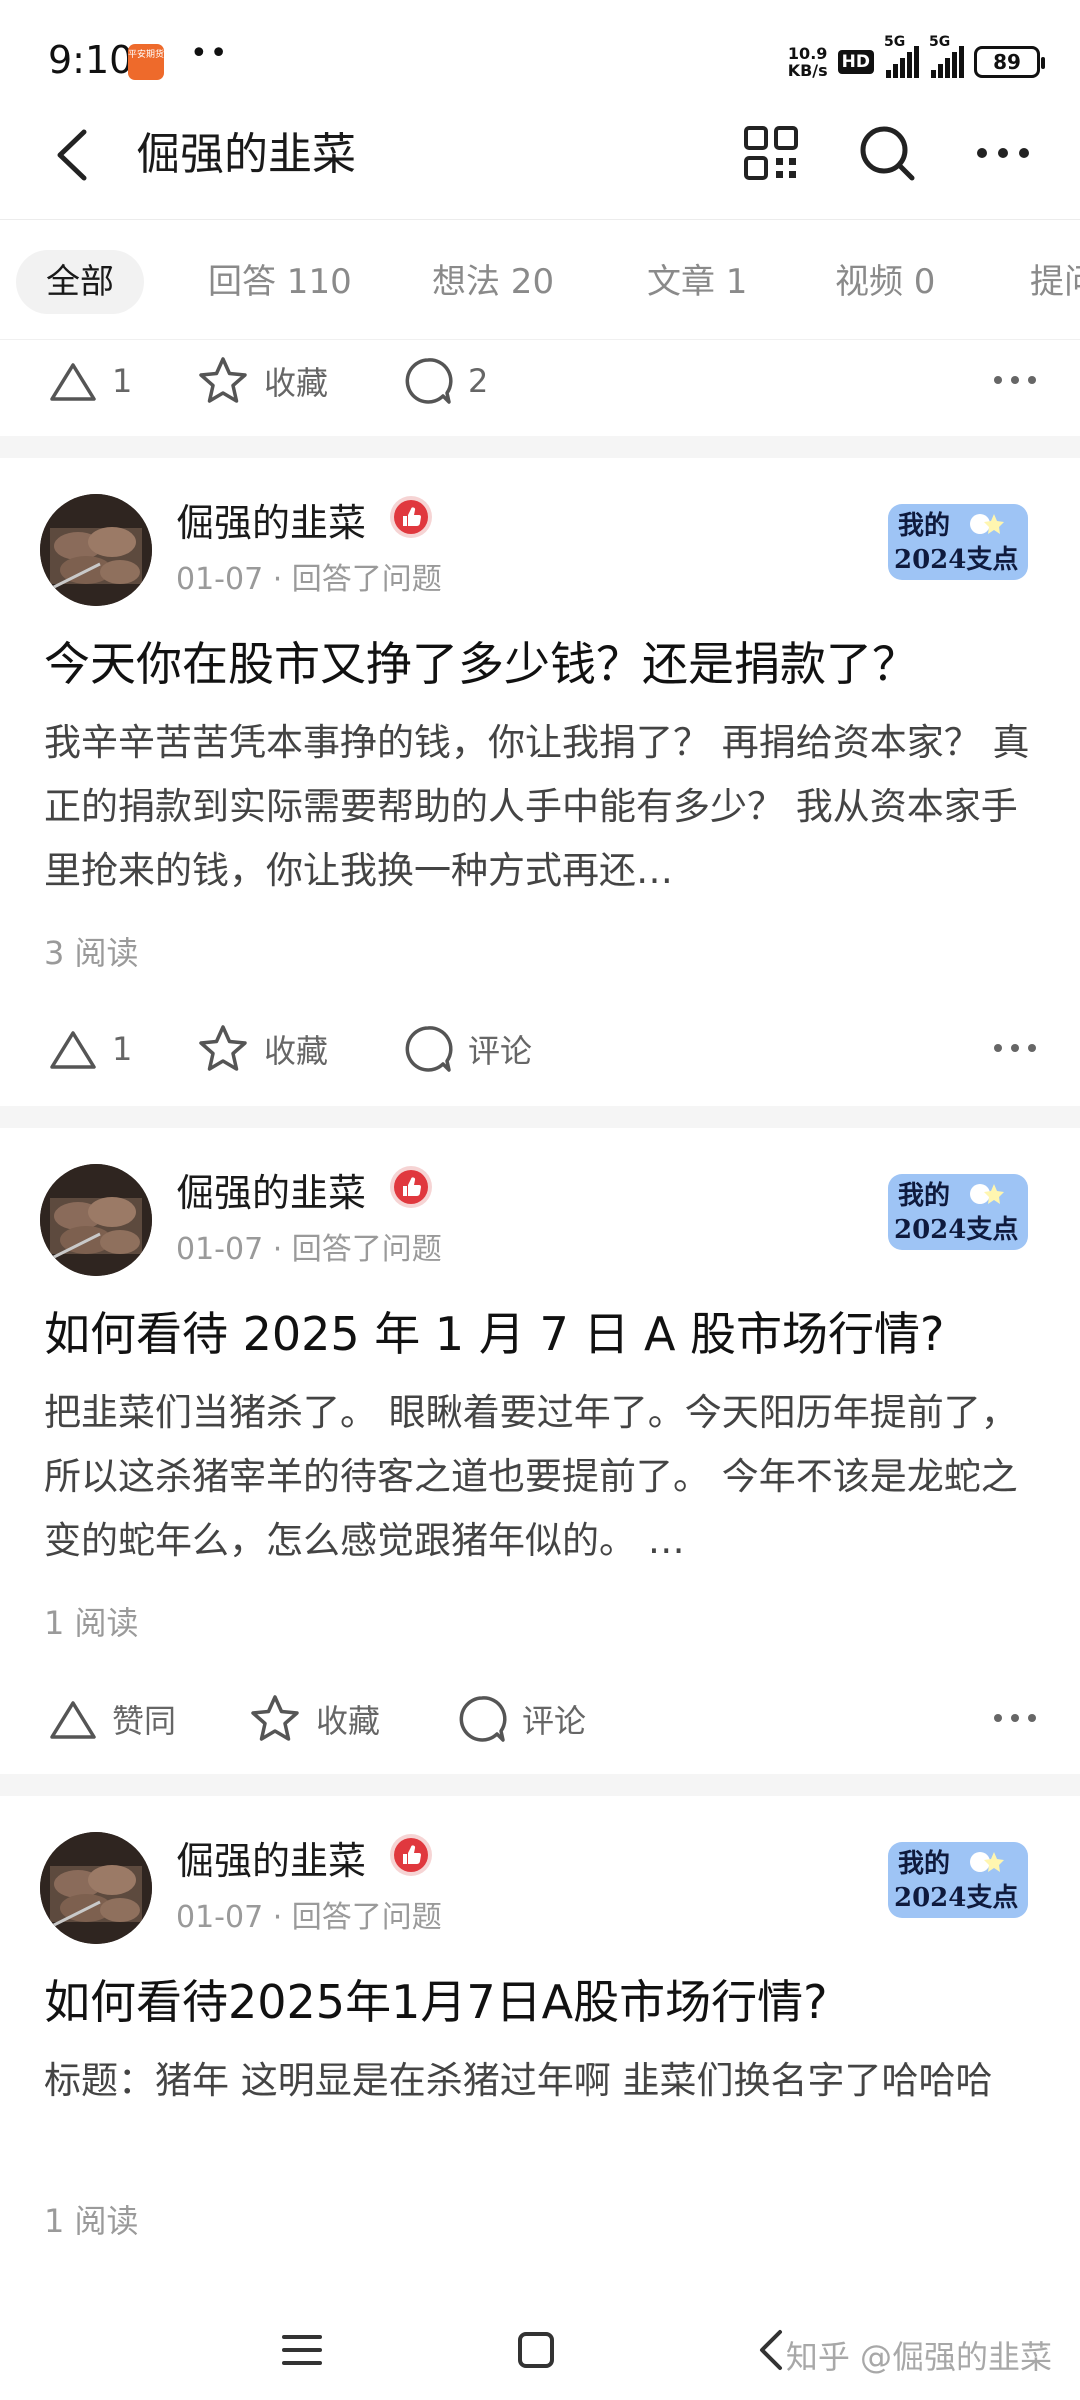 Image resolution: width=1080 pixels, height=2400 pixels. Describe the element at coordinates (280, 282) in the screenshot. I see `tab-answers: 回答 110` at that location.